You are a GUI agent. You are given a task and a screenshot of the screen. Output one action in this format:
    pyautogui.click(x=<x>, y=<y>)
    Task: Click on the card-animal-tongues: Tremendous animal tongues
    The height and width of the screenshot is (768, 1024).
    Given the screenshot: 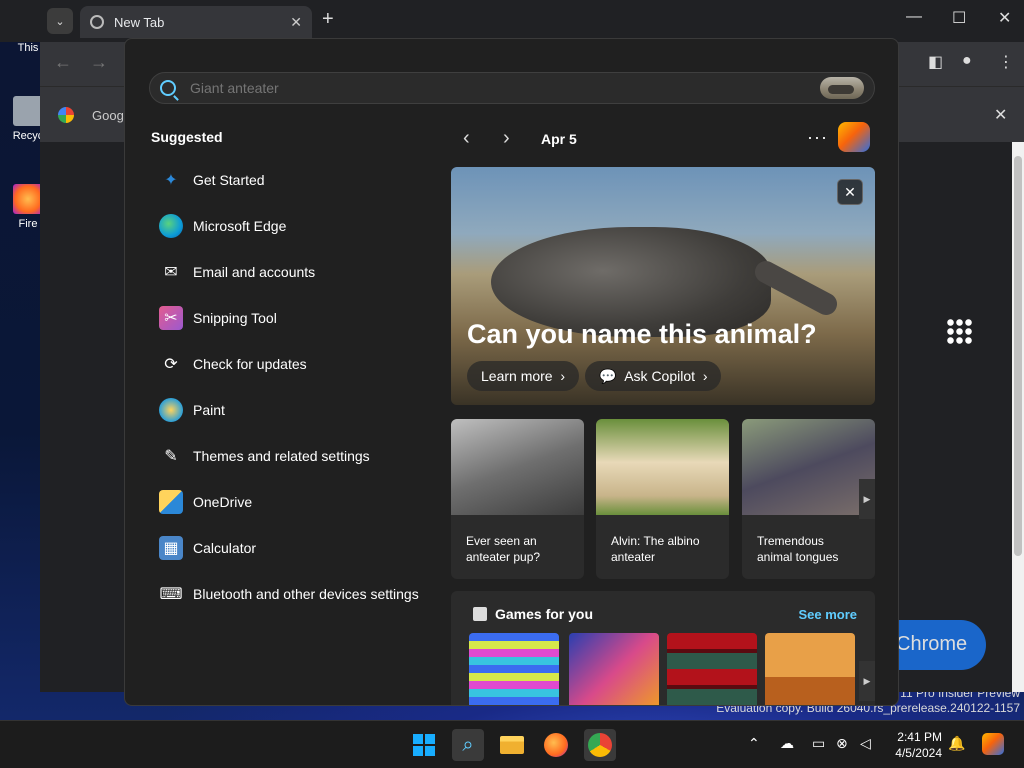 What is the action you would take?
    pyautogui.click(x=808, y=499)
    